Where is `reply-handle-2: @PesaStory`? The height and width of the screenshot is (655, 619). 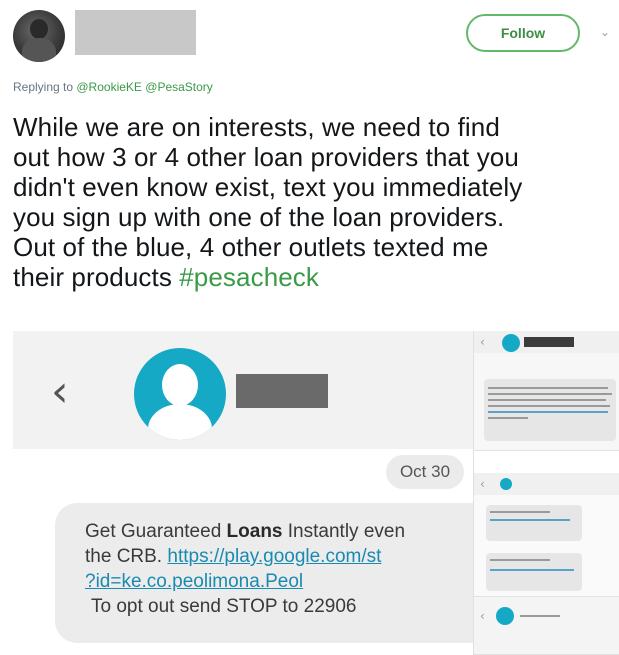 reply-handle-2: @PesaStory is located at coordinates (179, 87).